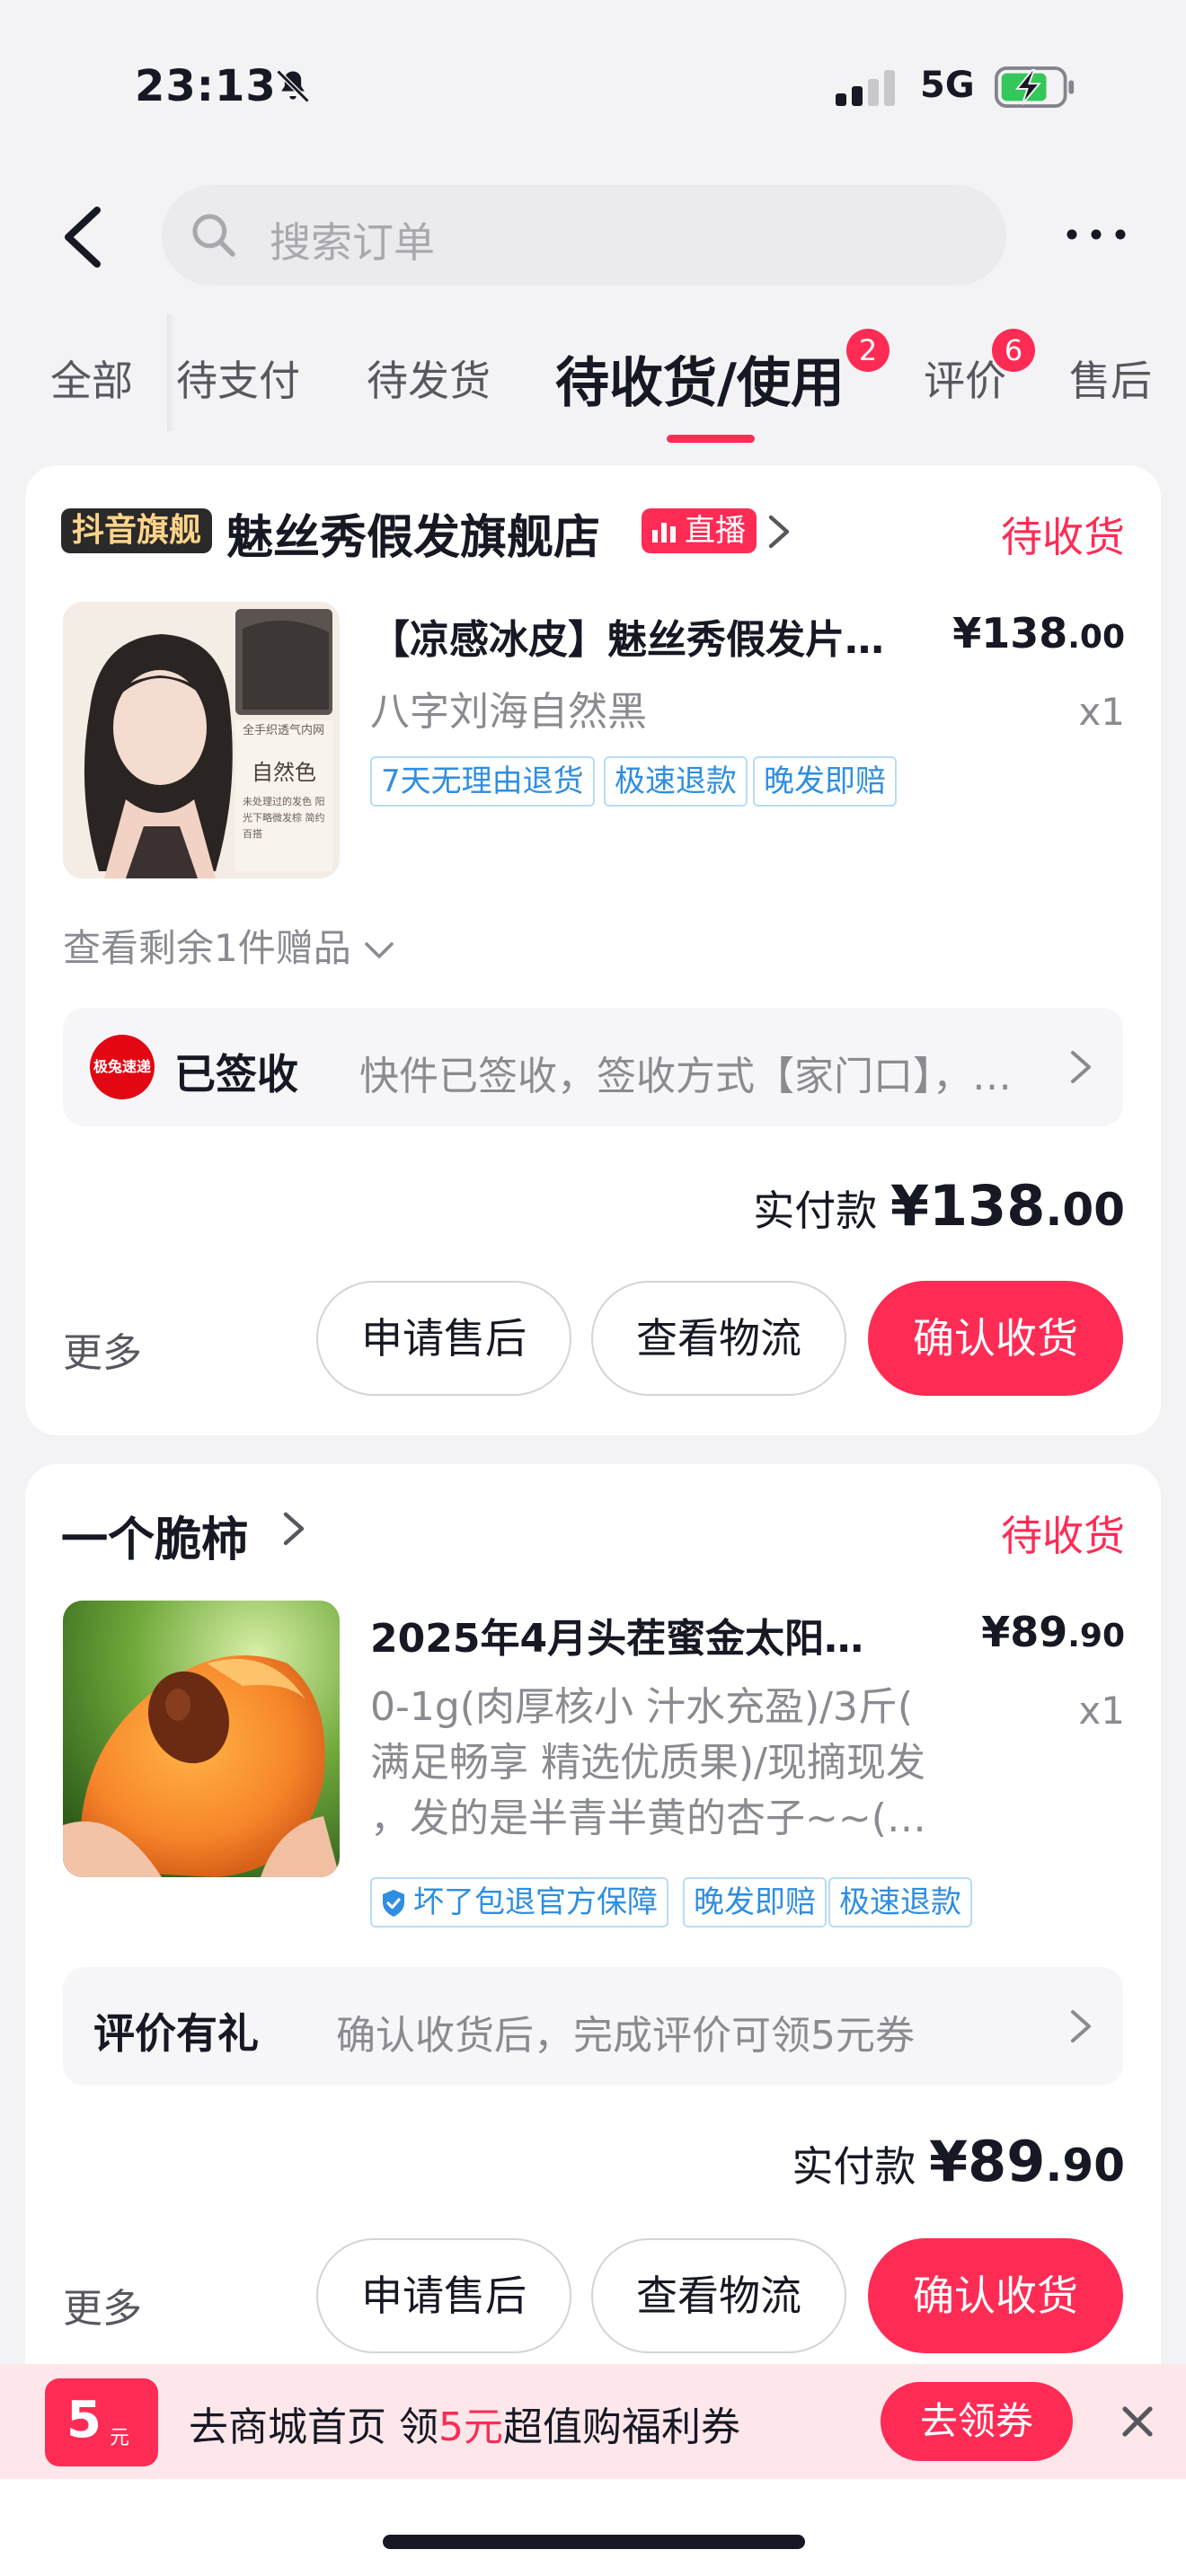  What do you see at coordinates (154, 1535) in the screenshot?
I see `shop-name: 一个脆柿` at bounding box center [154, 1535].